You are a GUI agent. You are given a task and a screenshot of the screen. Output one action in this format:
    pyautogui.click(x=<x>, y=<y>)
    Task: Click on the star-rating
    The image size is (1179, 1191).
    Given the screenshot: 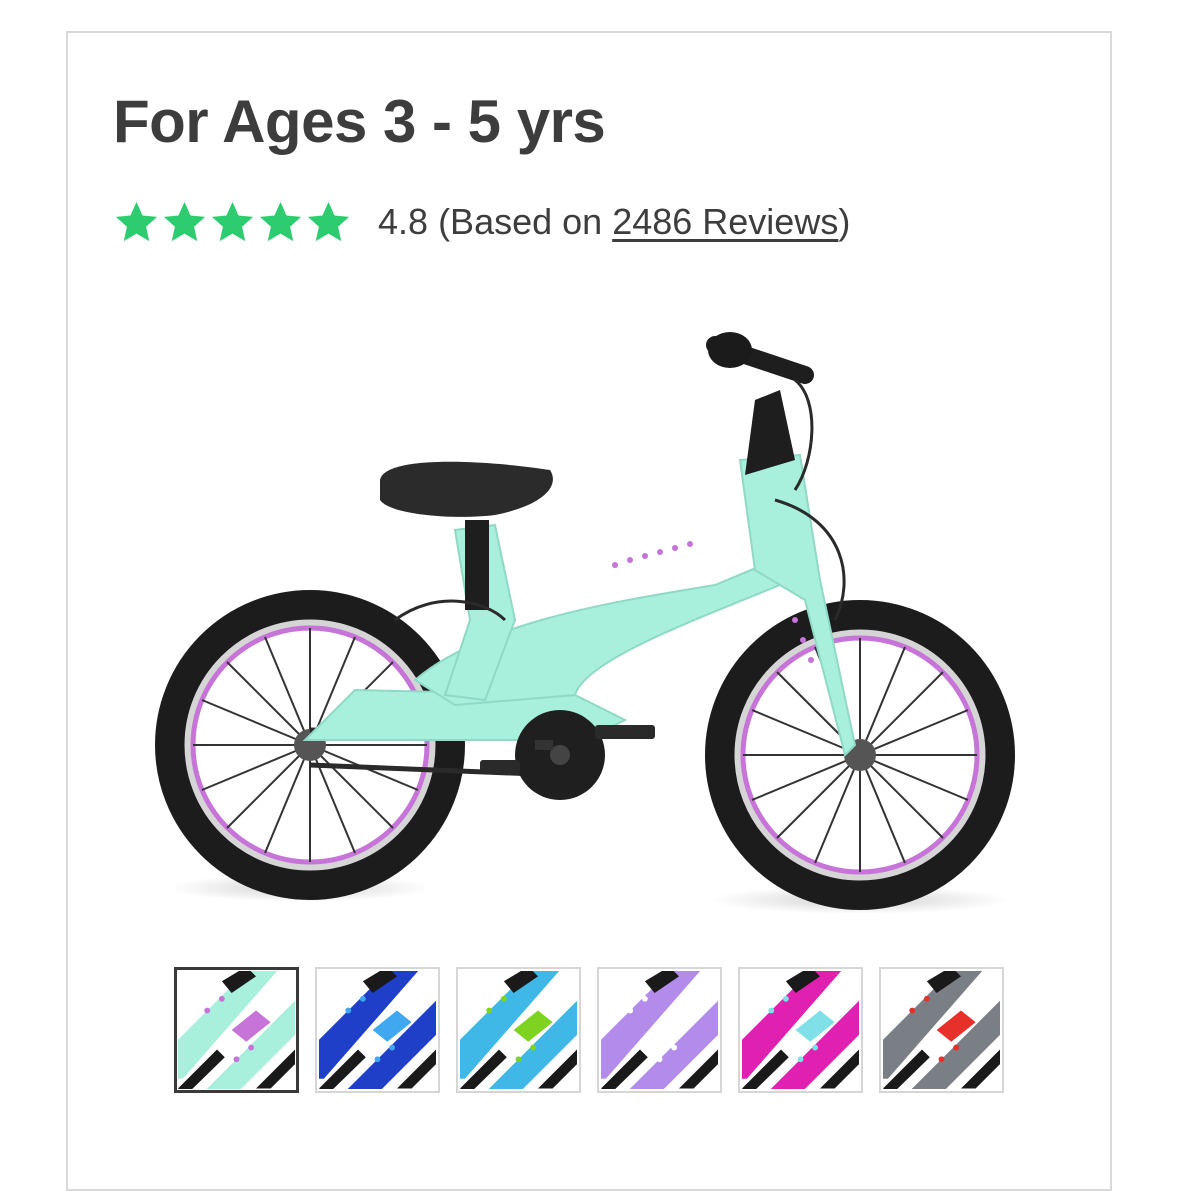 What is the action you would take?
    pyautogui.click(x=232, y=222)
    